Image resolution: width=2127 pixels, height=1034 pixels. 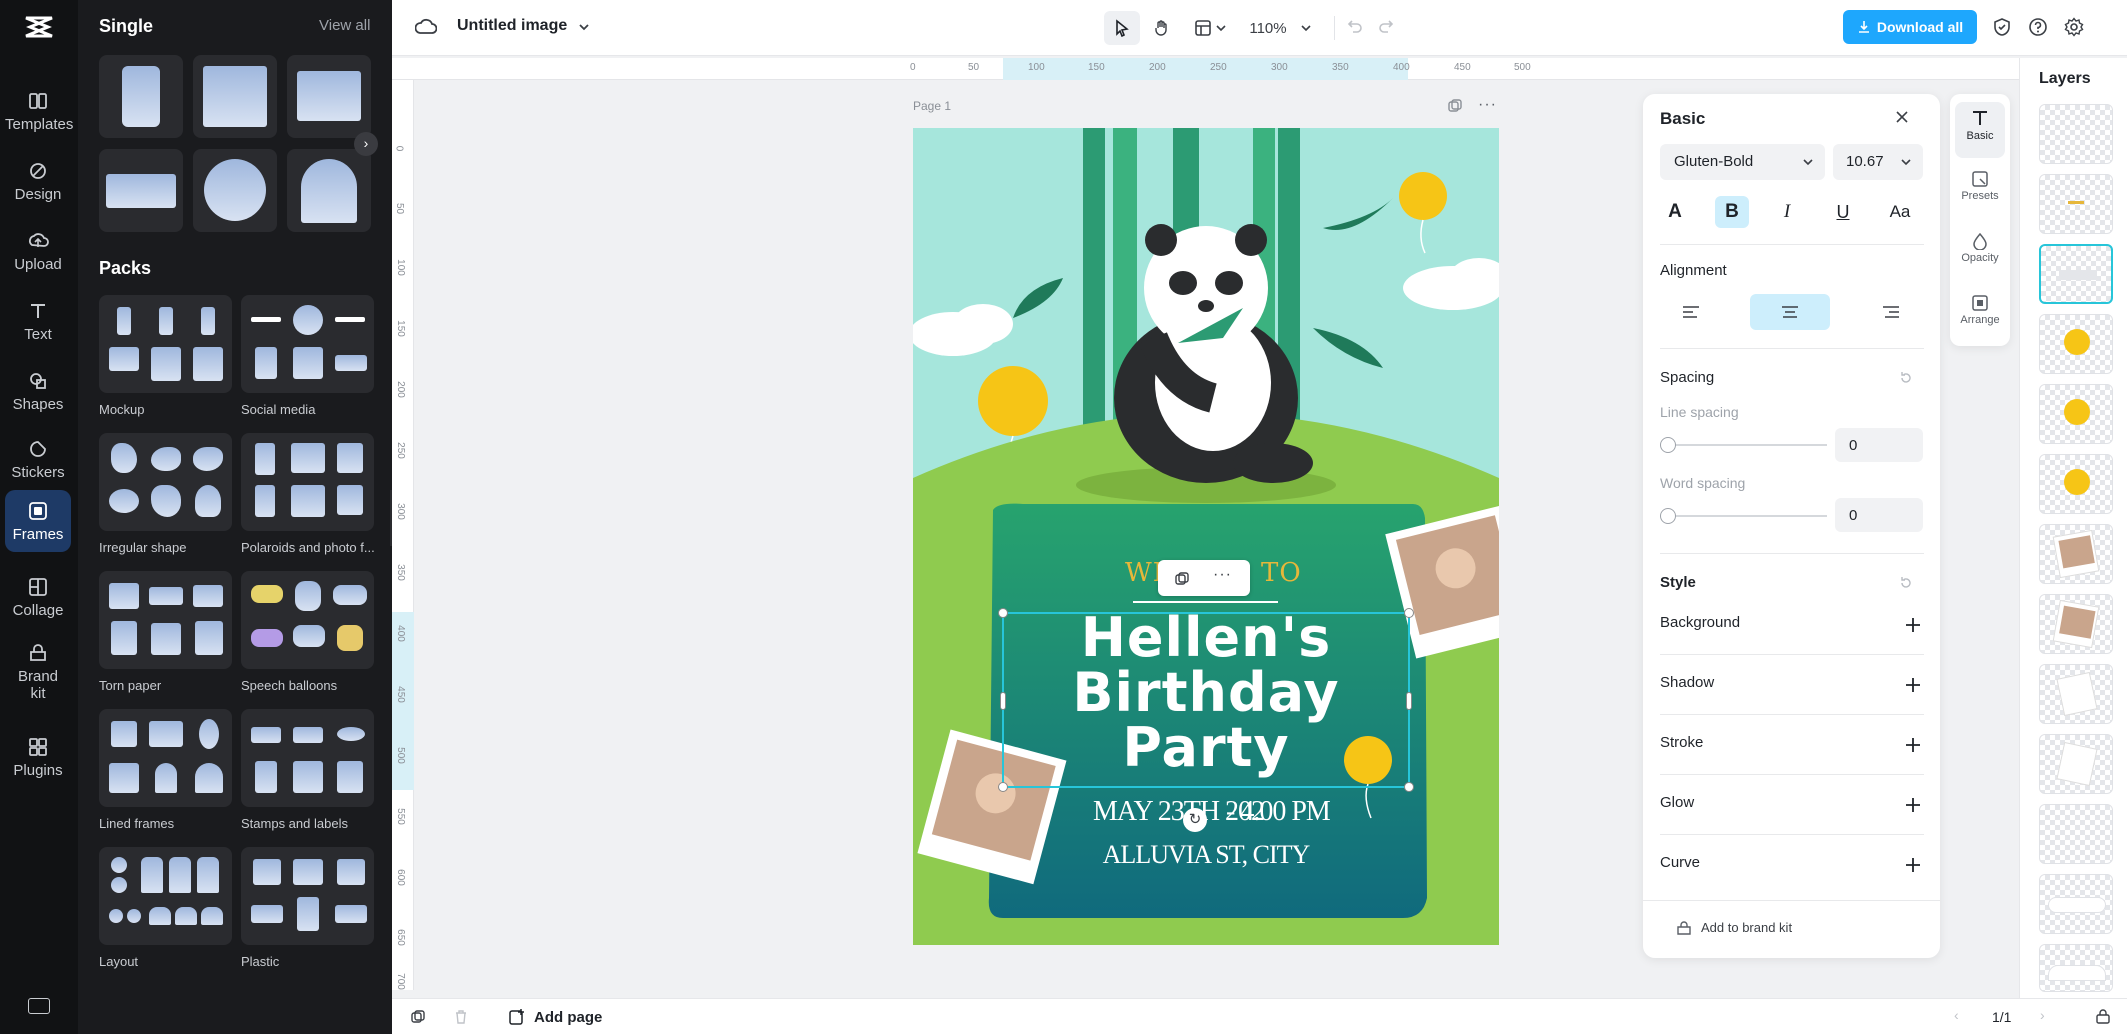 I want to click on pack-thumb-mockup, so click(x=165, y=344).